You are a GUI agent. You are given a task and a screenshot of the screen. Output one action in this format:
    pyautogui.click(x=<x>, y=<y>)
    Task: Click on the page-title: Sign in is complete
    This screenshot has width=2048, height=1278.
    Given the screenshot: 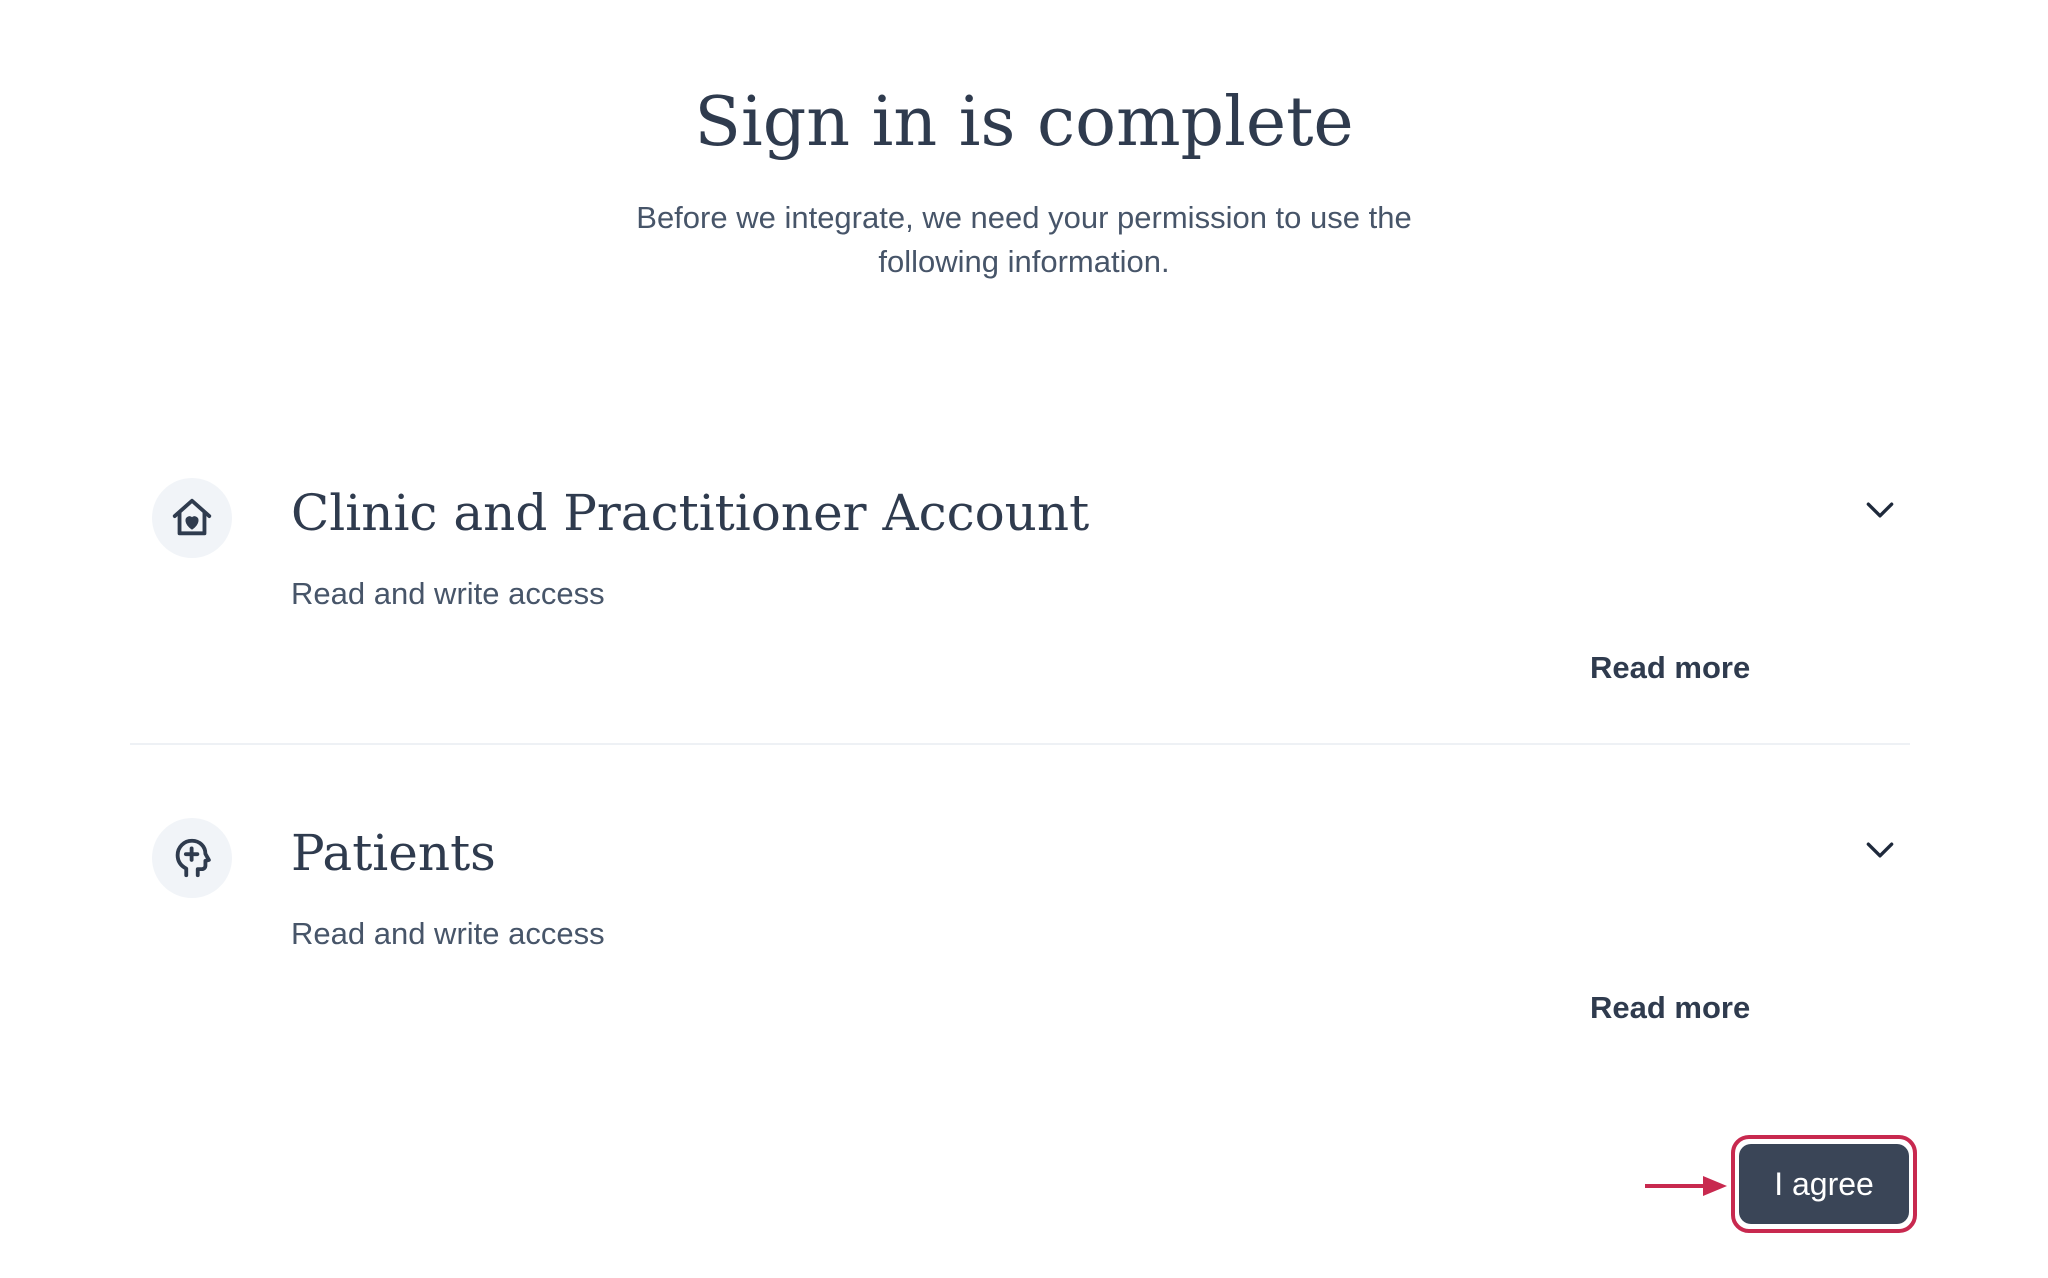 What is the action you would take?
    pyautogui.click(x=1024, y=122)
    